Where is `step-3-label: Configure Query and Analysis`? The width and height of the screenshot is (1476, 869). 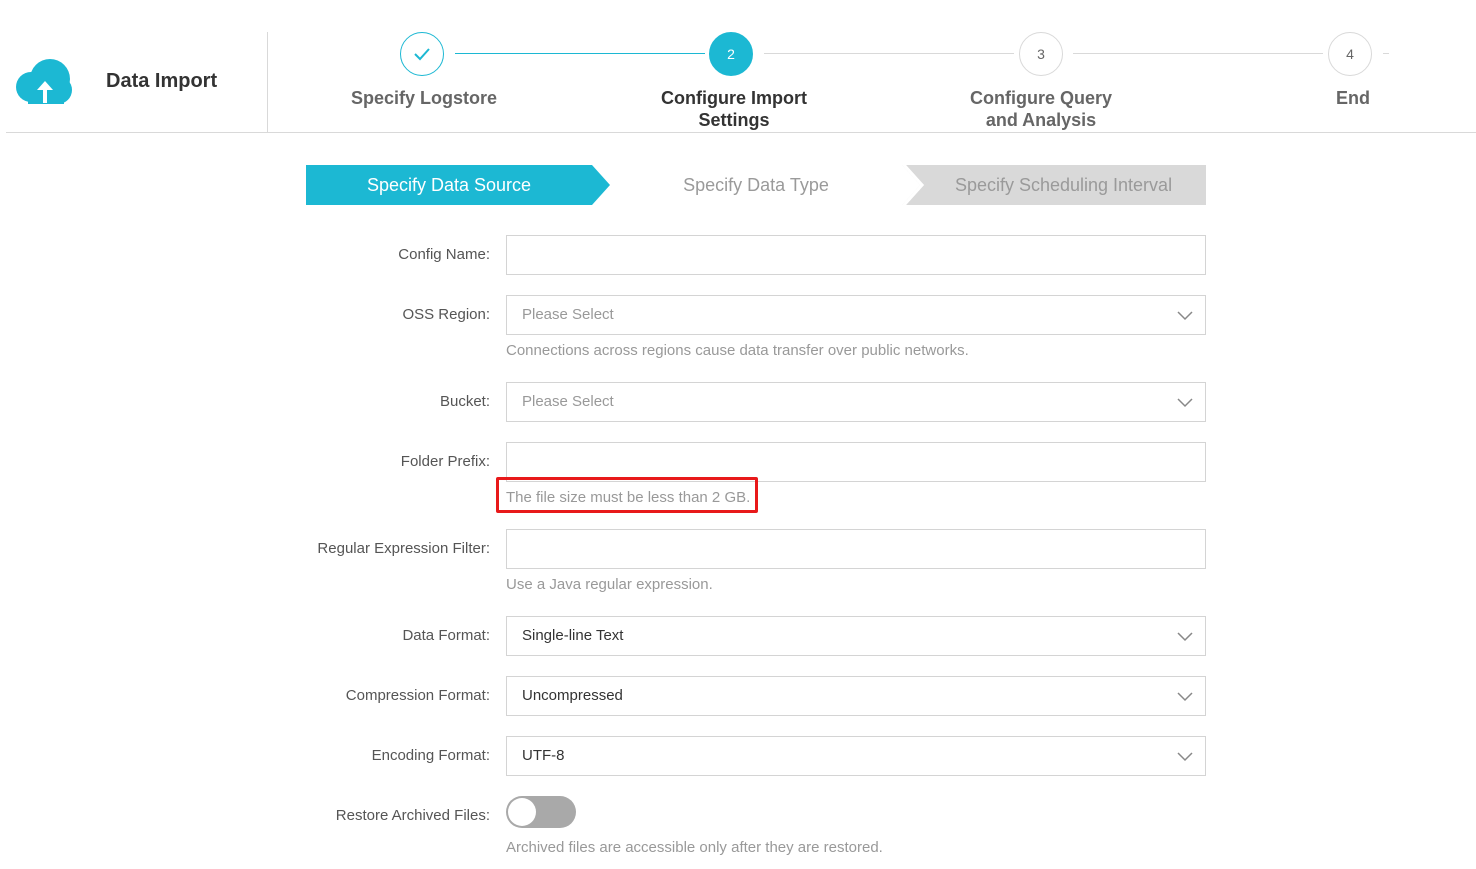
step-3-label: Configure Query and Analysis is located at coordinates (1041, 109).